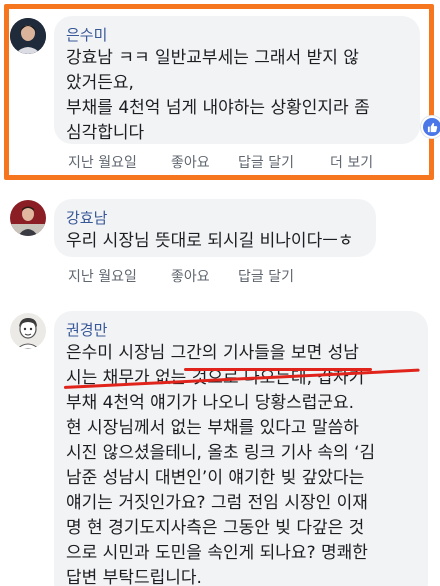  Describe the element at coordinates (237, 35) in the screenshot. I see `comment-author: 은수미` at that location.